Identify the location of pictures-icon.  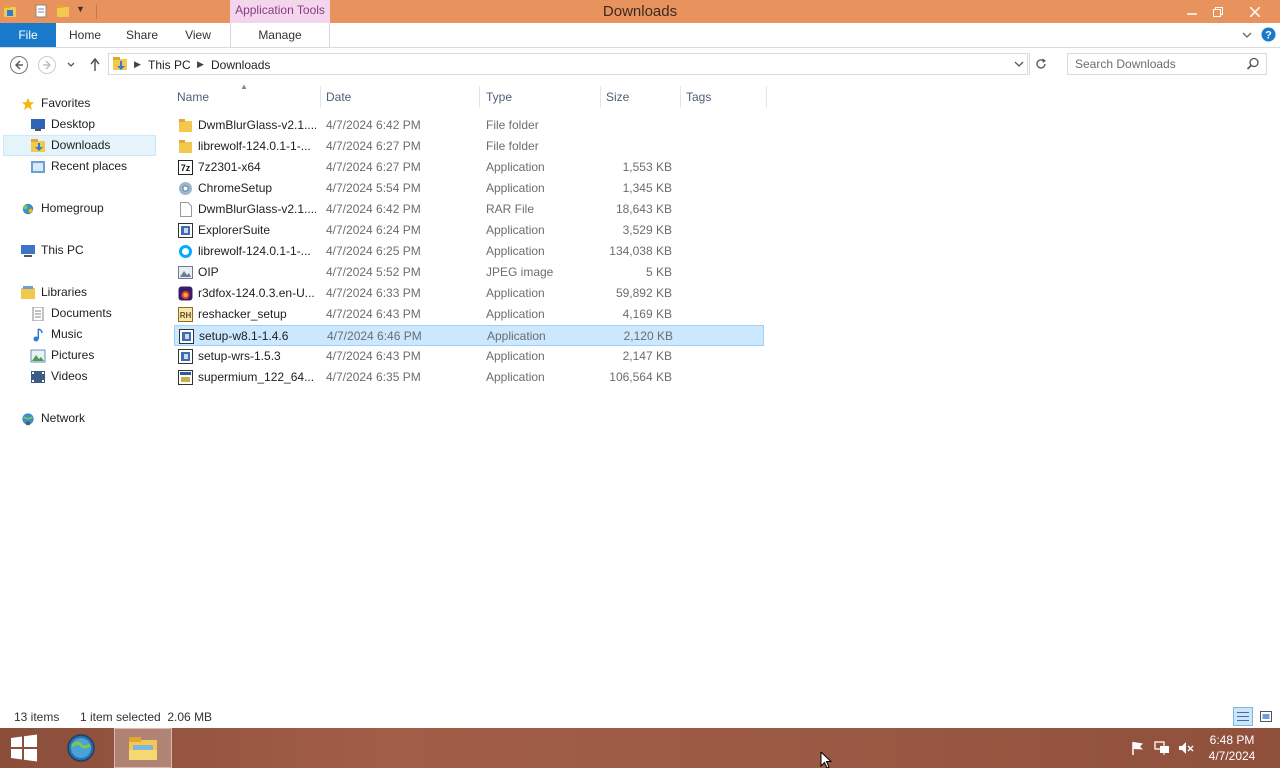
(38, 356).